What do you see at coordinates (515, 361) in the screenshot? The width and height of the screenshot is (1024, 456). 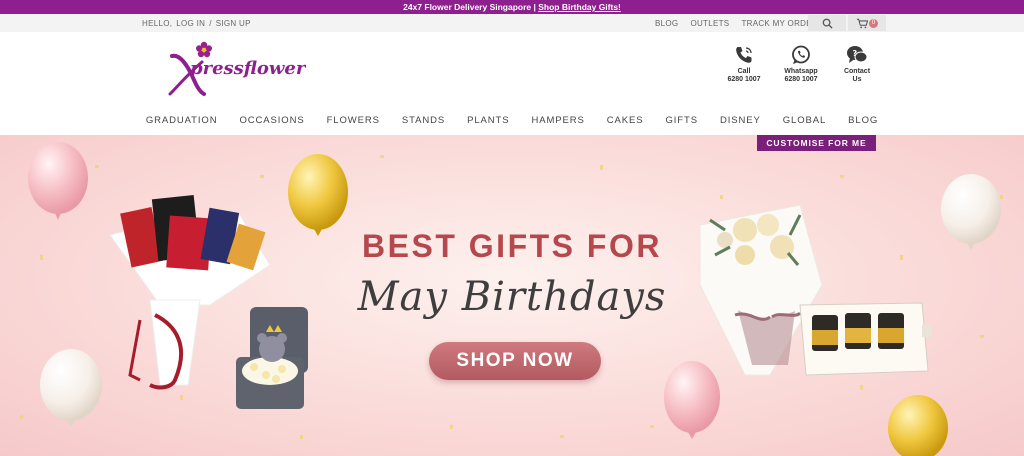 I see `shop-now-button: SHOP NOW` at bounding box center [515, 361].